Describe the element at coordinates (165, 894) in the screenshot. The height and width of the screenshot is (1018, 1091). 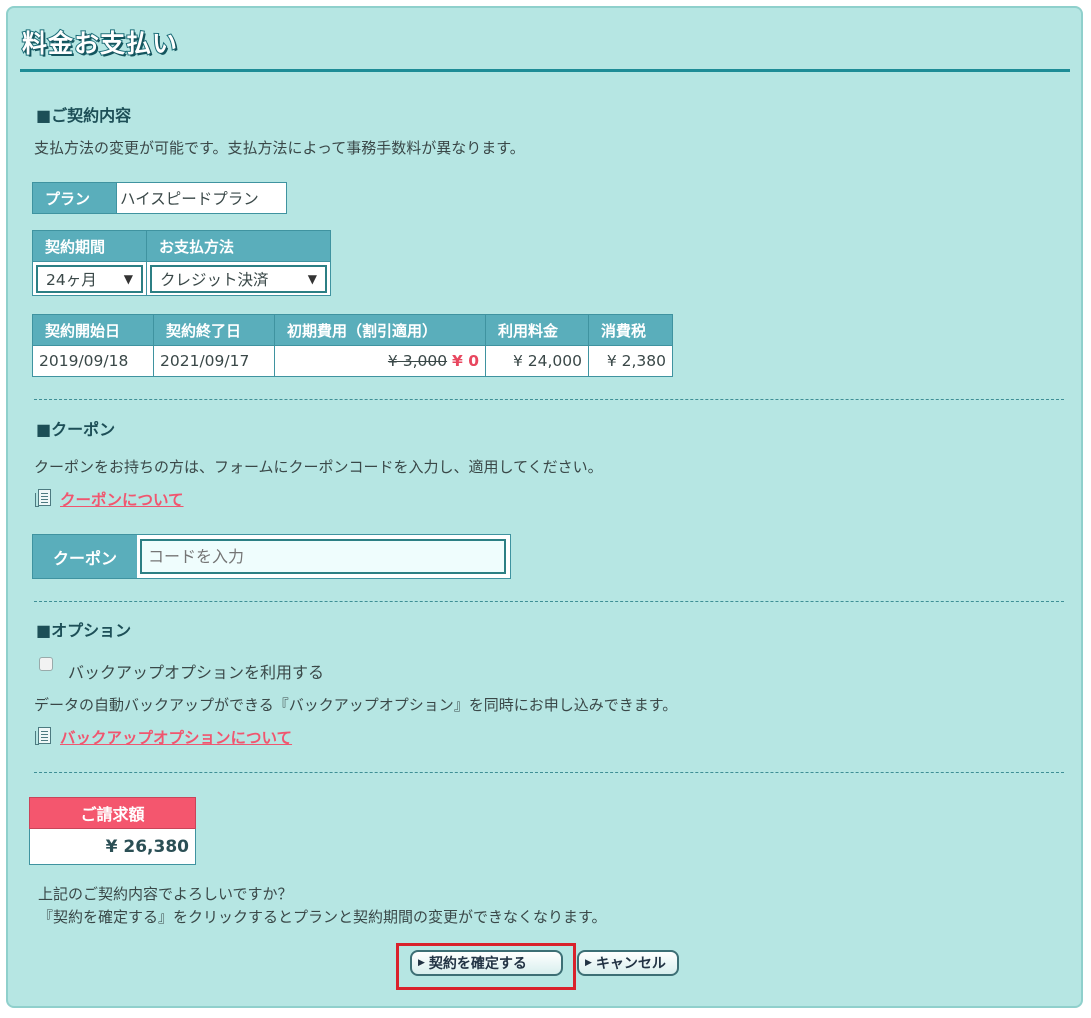
I see `confirm-question: 上記のご契約内容でよろしいですか？` at that location.